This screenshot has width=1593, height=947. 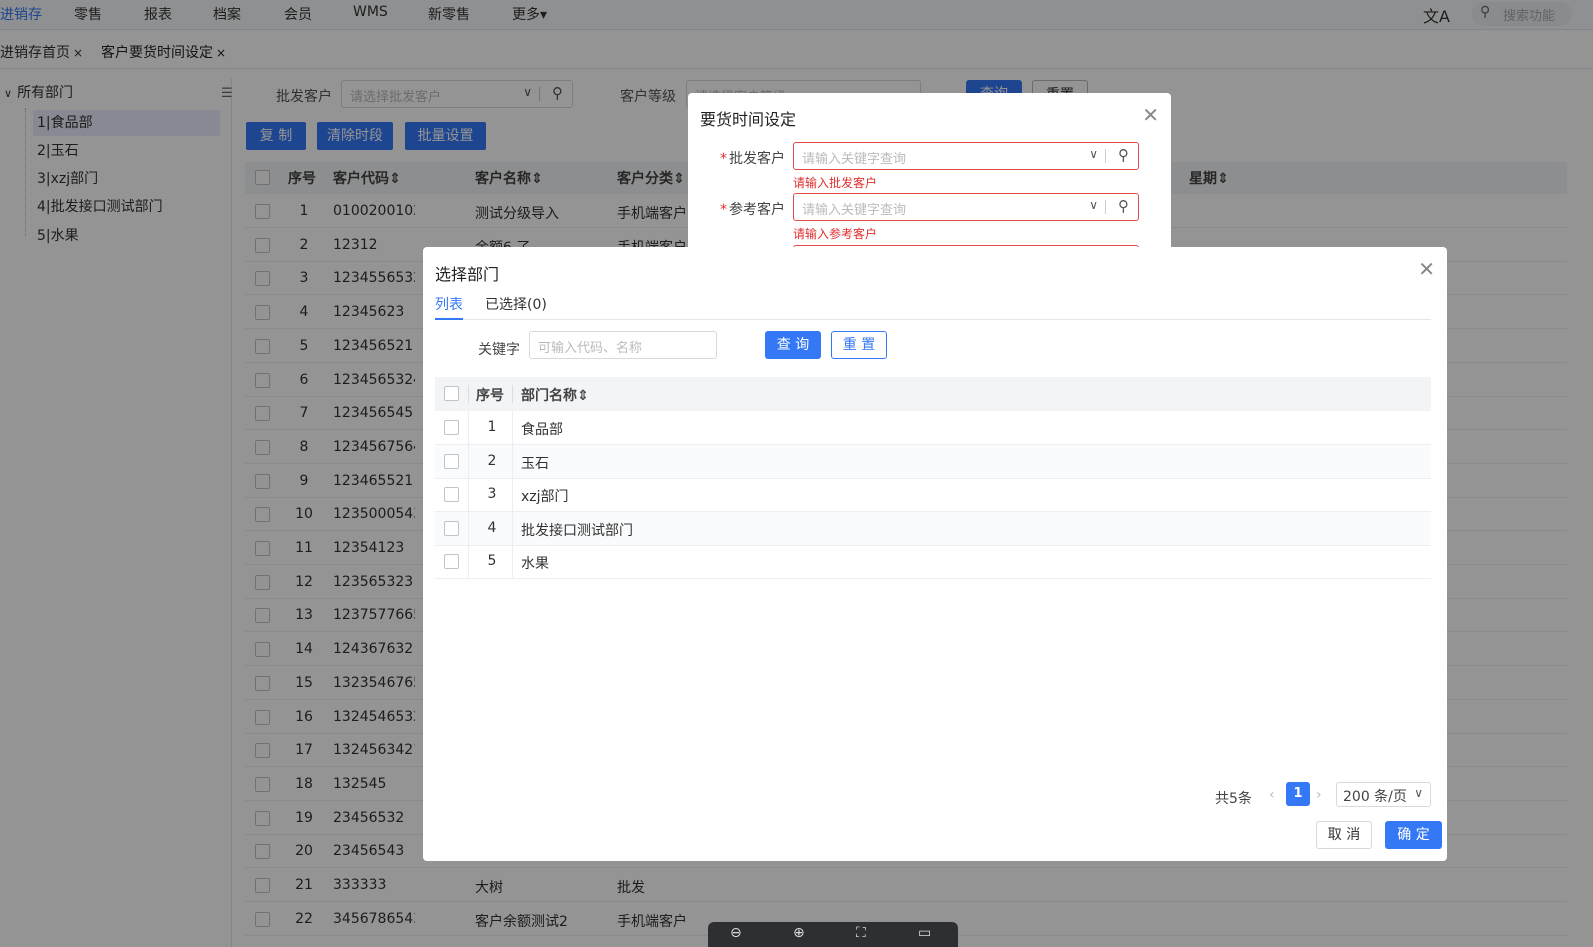 What do you see at coordinates (736, 933) in the screenshot?
I see `zoom-out-icon: ⊖` at bounding box center [736, 933].